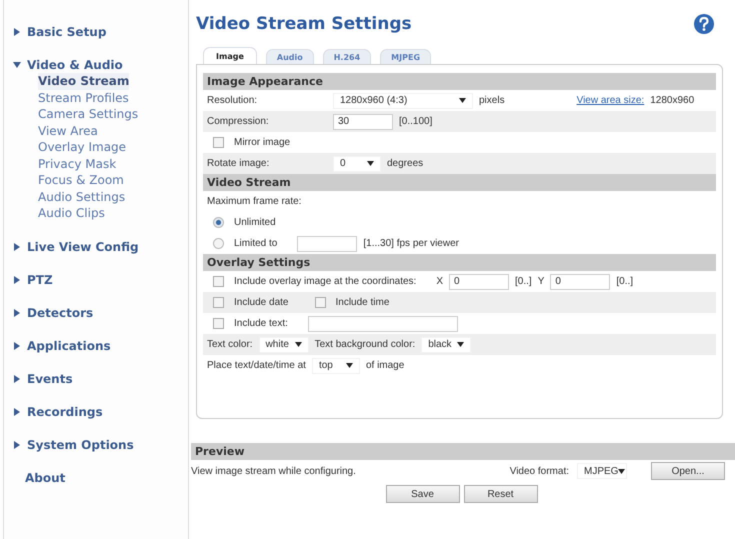 This screenshot has height=539, width=735. What do you see at coordinates (81, 180) in the screenshot?
I see `sidebar-subitem: Focus & Zoom` at bounding box center [81, 180].